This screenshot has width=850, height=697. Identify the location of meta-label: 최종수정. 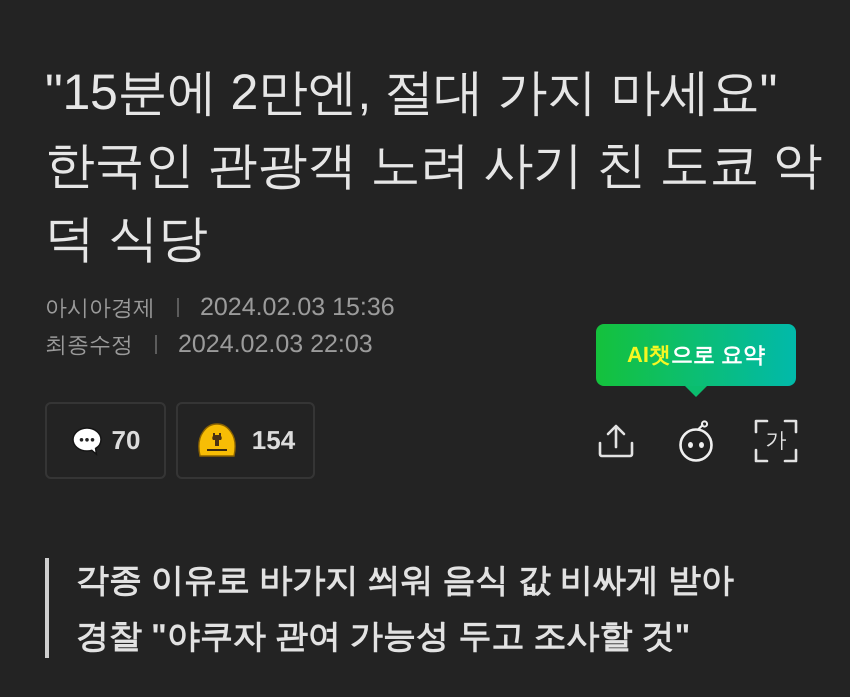
(89, 344).